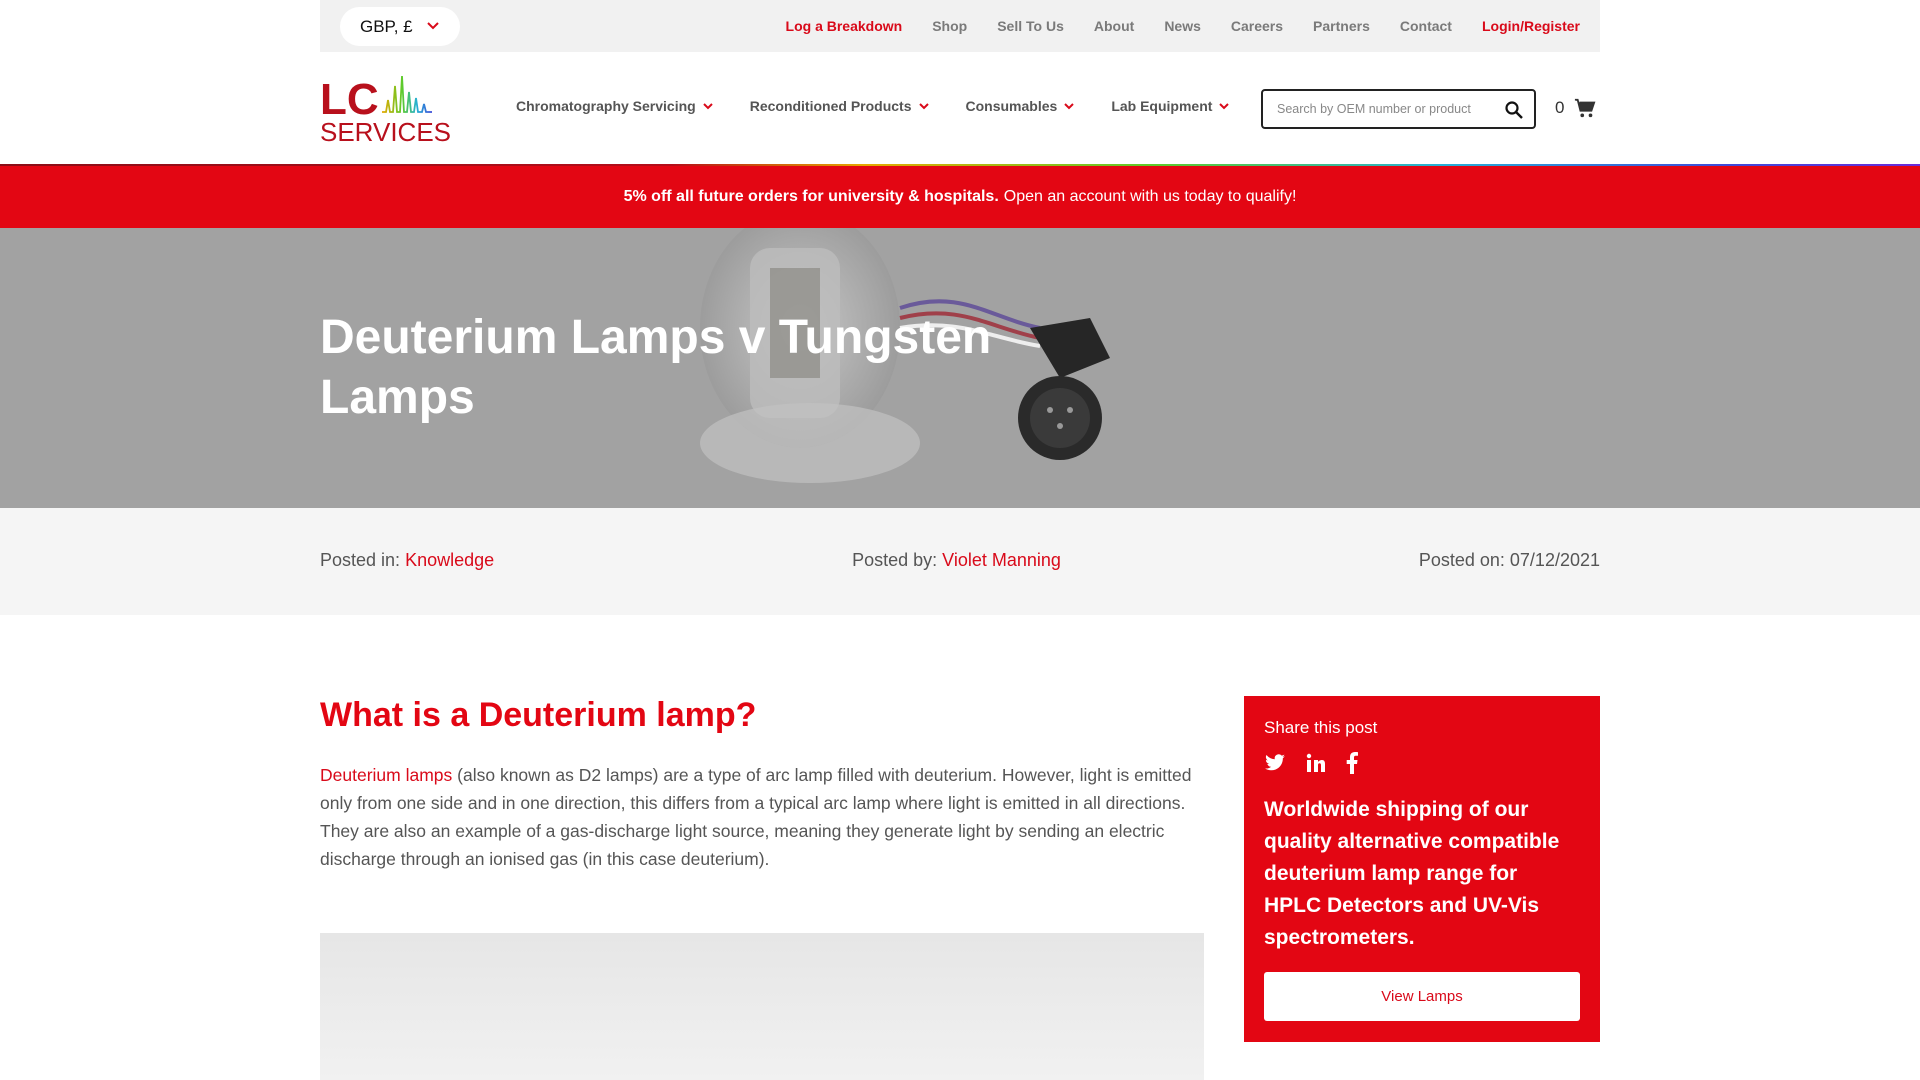  I want to click on careers-link: Careers, so click(1257, 26).